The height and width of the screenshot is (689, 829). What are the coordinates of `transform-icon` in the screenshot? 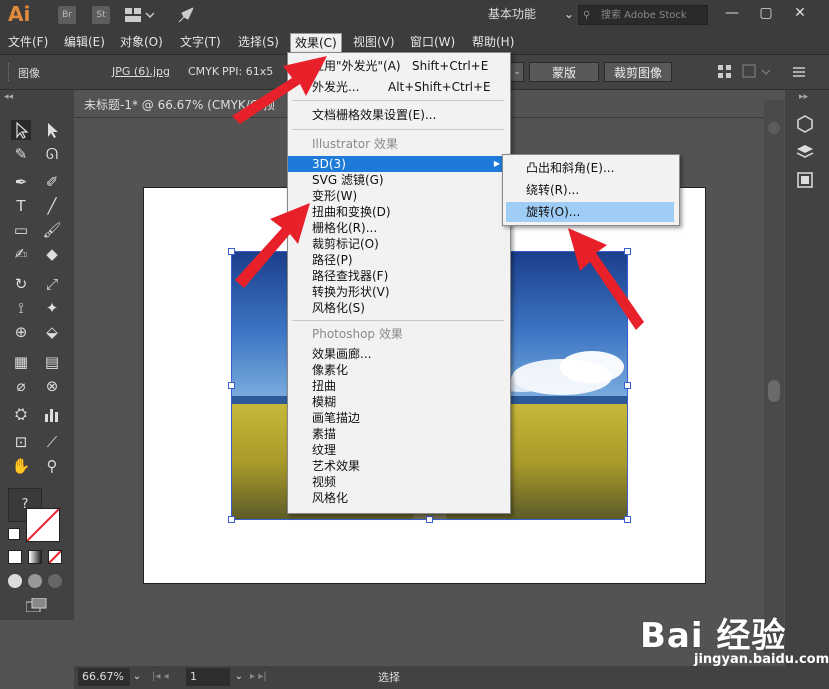 It's located at (757, 72).